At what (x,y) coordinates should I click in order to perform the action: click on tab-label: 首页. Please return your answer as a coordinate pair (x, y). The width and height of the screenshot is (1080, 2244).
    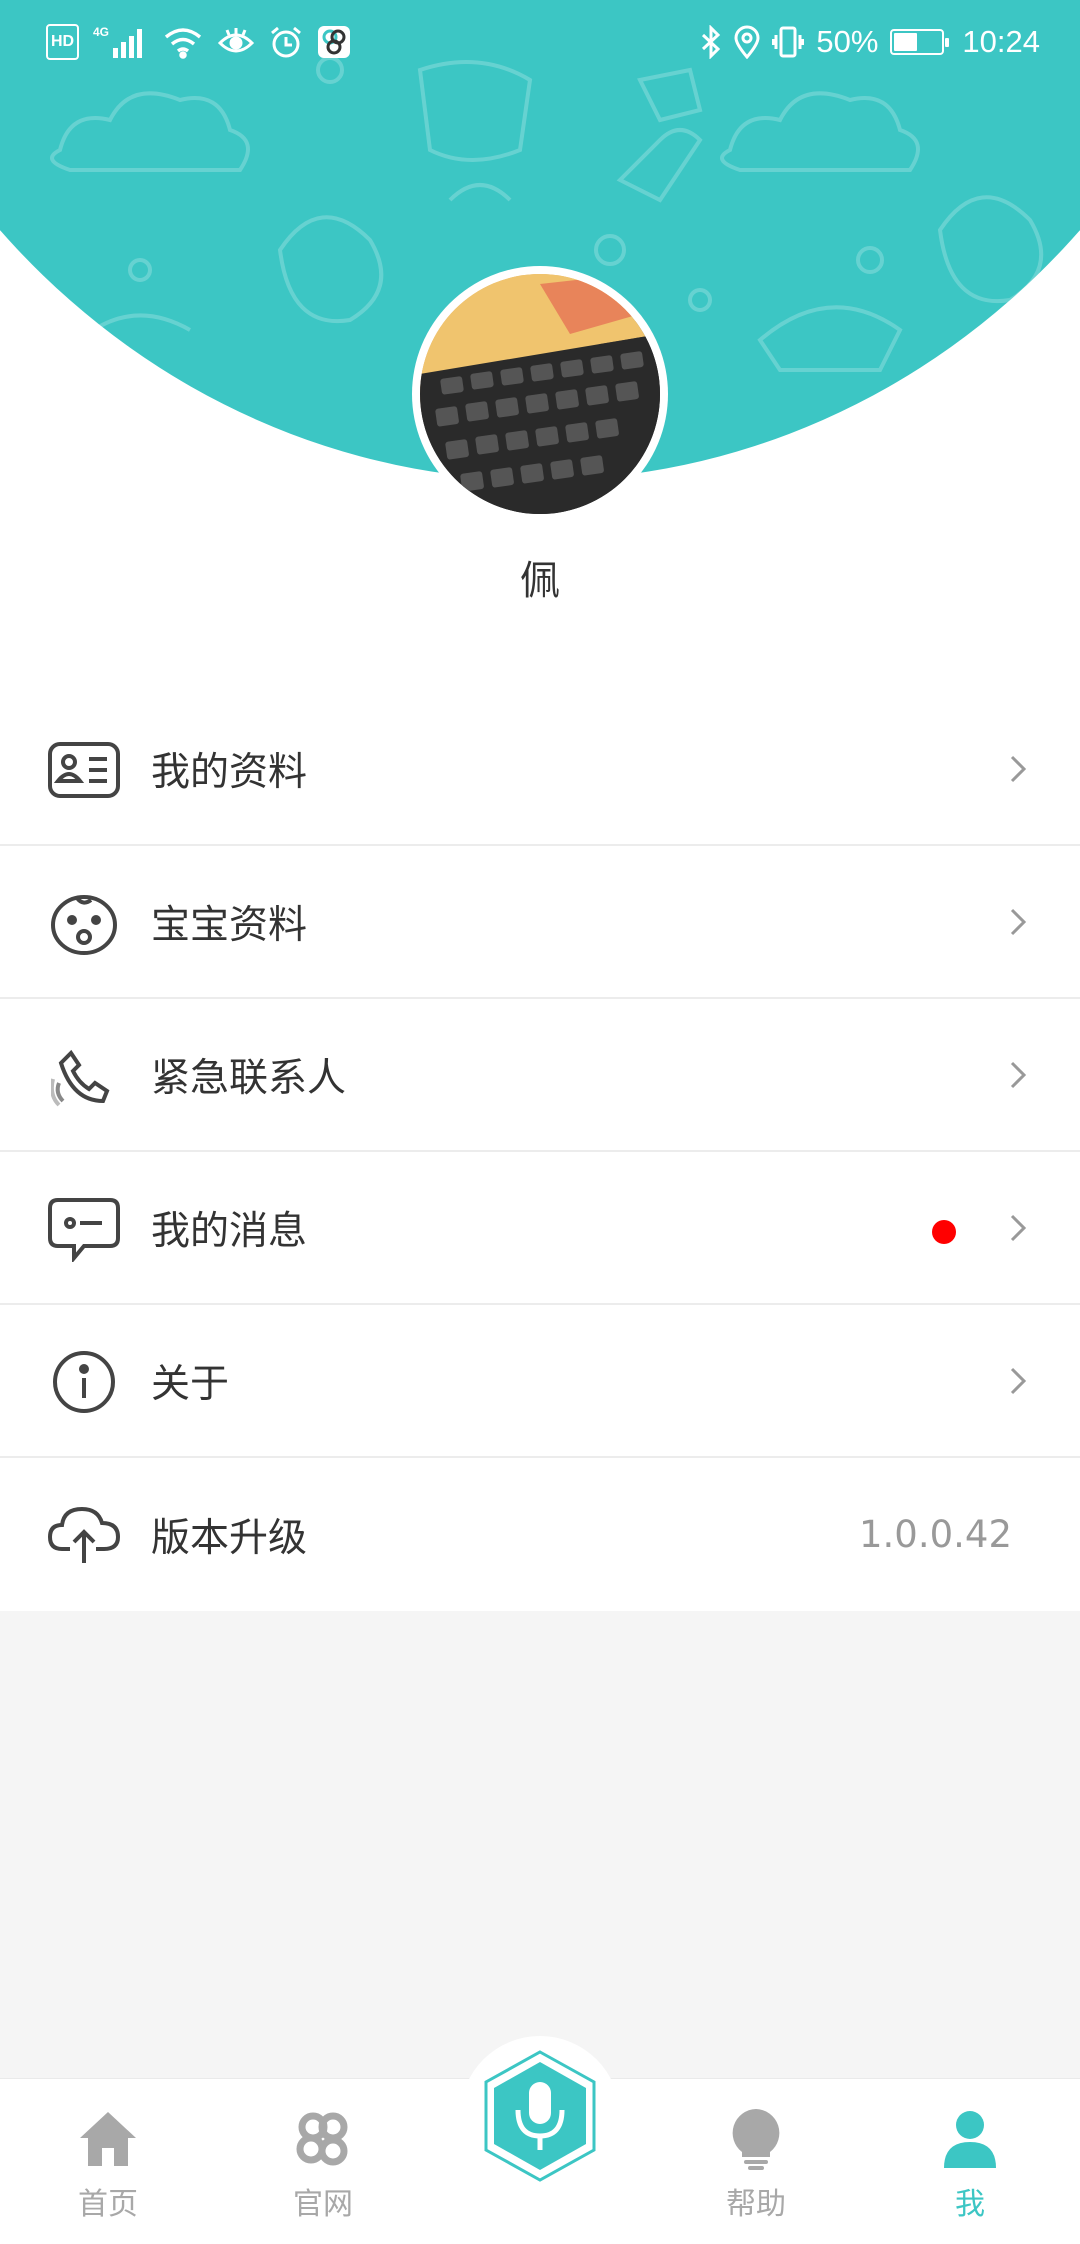
    Looking at the image, I should click on (108, 2204).